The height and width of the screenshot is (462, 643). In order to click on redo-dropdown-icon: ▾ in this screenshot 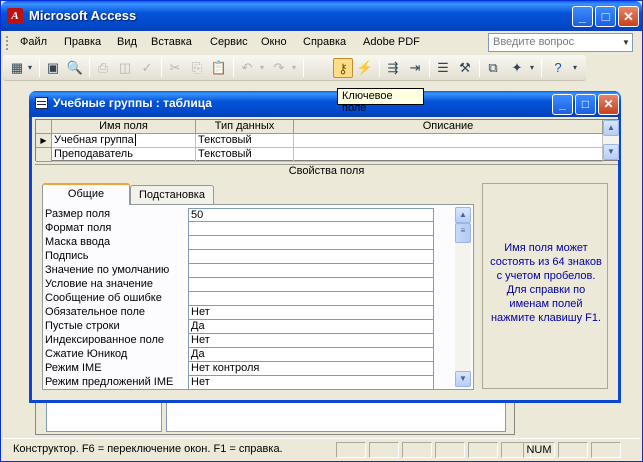, I will do `click(294, 68)`.